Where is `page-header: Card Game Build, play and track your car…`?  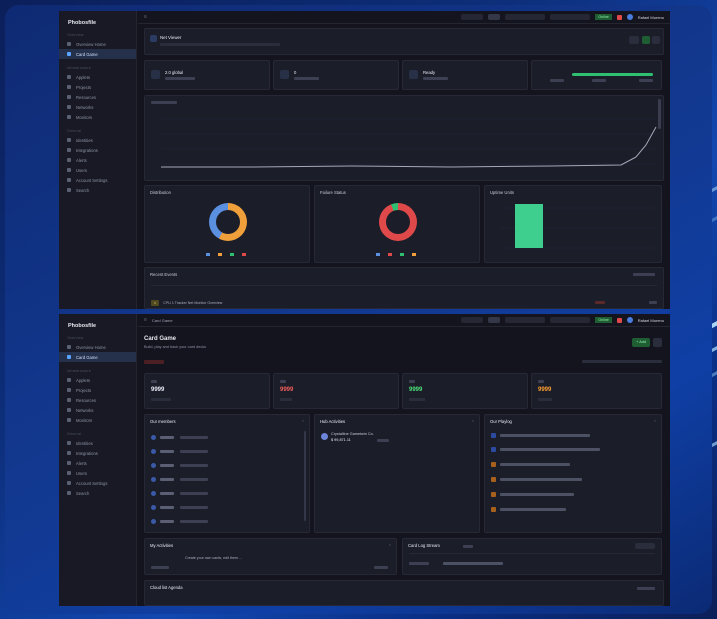
page-header: Card Game Build, play and track your car… is located at coordinates (404, 351).